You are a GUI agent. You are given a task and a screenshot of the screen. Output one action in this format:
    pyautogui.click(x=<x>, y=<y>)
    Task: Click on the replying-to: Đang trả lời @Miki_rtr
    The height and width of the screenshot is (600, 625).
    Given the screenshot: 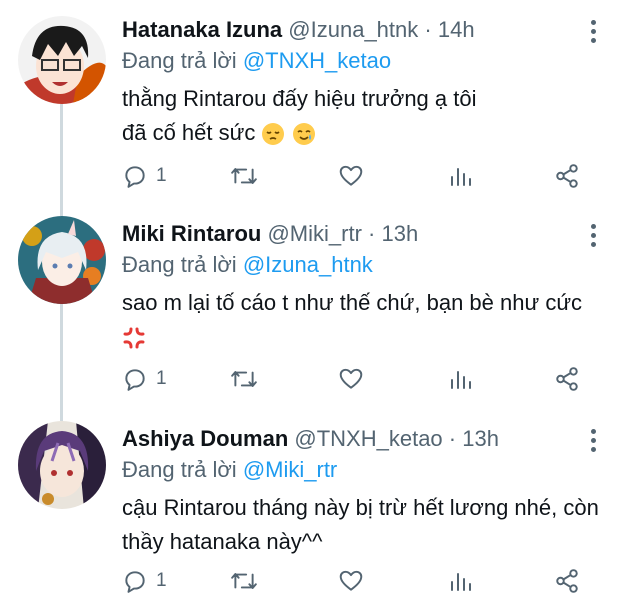 What is the action you would take?
    pyautogui.click(x=229, y=470)
    